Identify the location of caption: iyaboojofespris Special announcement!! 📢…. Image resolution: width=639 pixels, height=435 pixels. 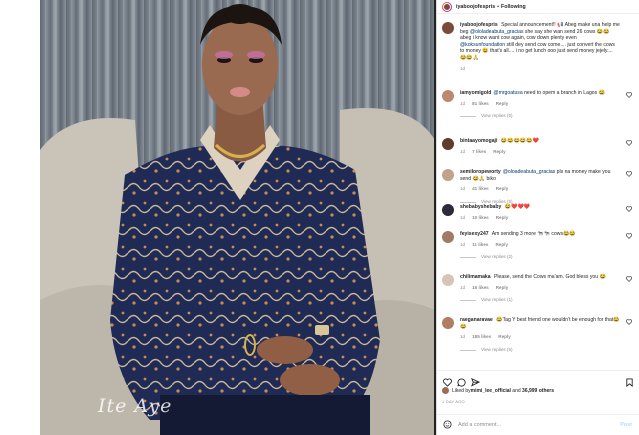
(539, 47).